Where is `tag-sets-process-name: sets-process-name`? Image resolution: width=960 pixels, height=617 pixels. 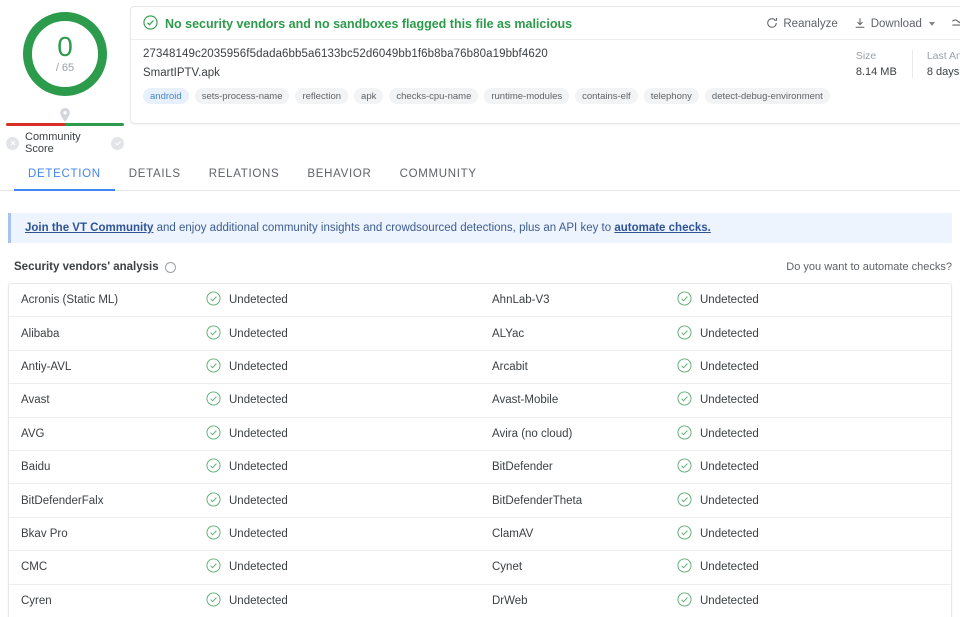
tag-sets-process-name: sets-process-name is located at coordinates (242, 96).